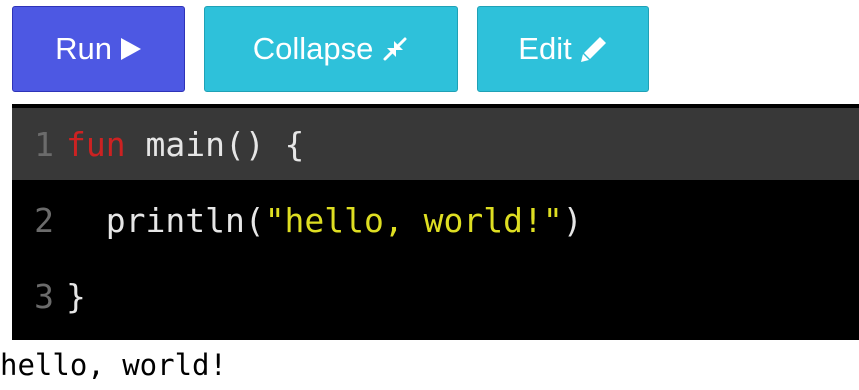 The height and width of the screenshot is (390, 859). I want to click on run-button-label: Run, so click(83, 48).